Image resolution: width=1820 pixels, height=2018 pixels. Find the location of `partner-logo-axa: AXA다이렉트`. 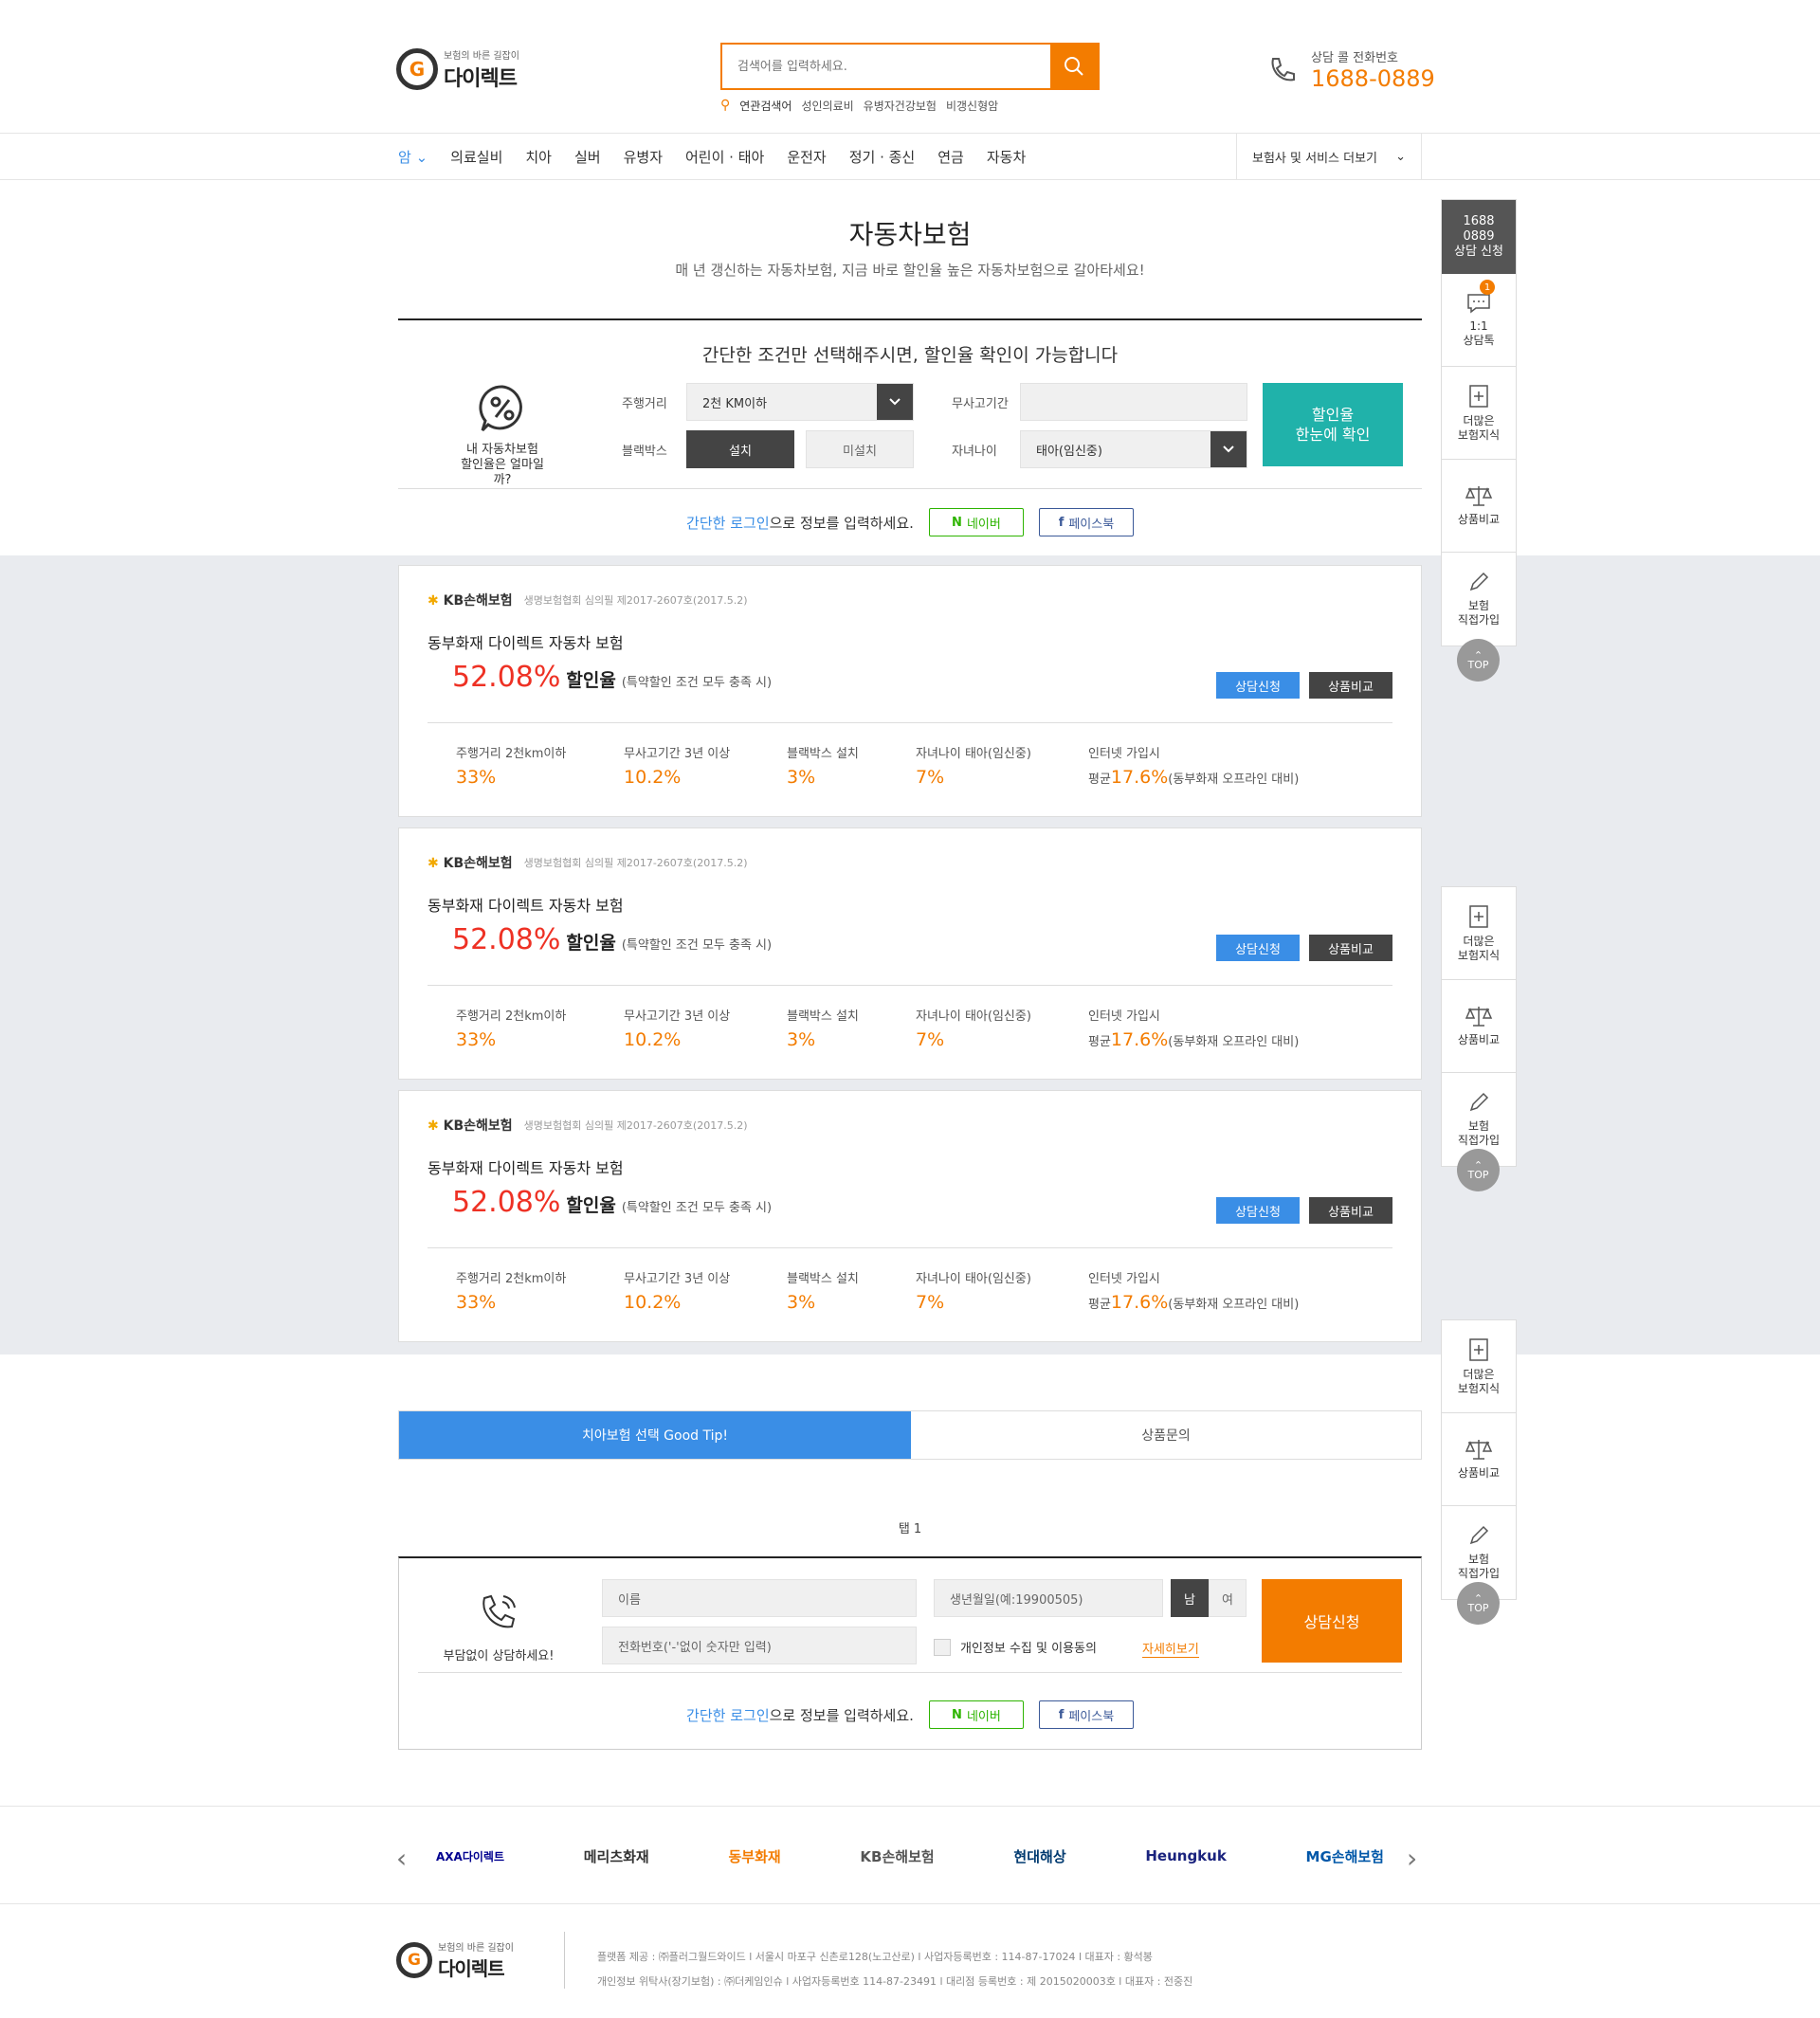

partner-logo-axa: AXA다이렉트 is located at coordinates (470, 1856).